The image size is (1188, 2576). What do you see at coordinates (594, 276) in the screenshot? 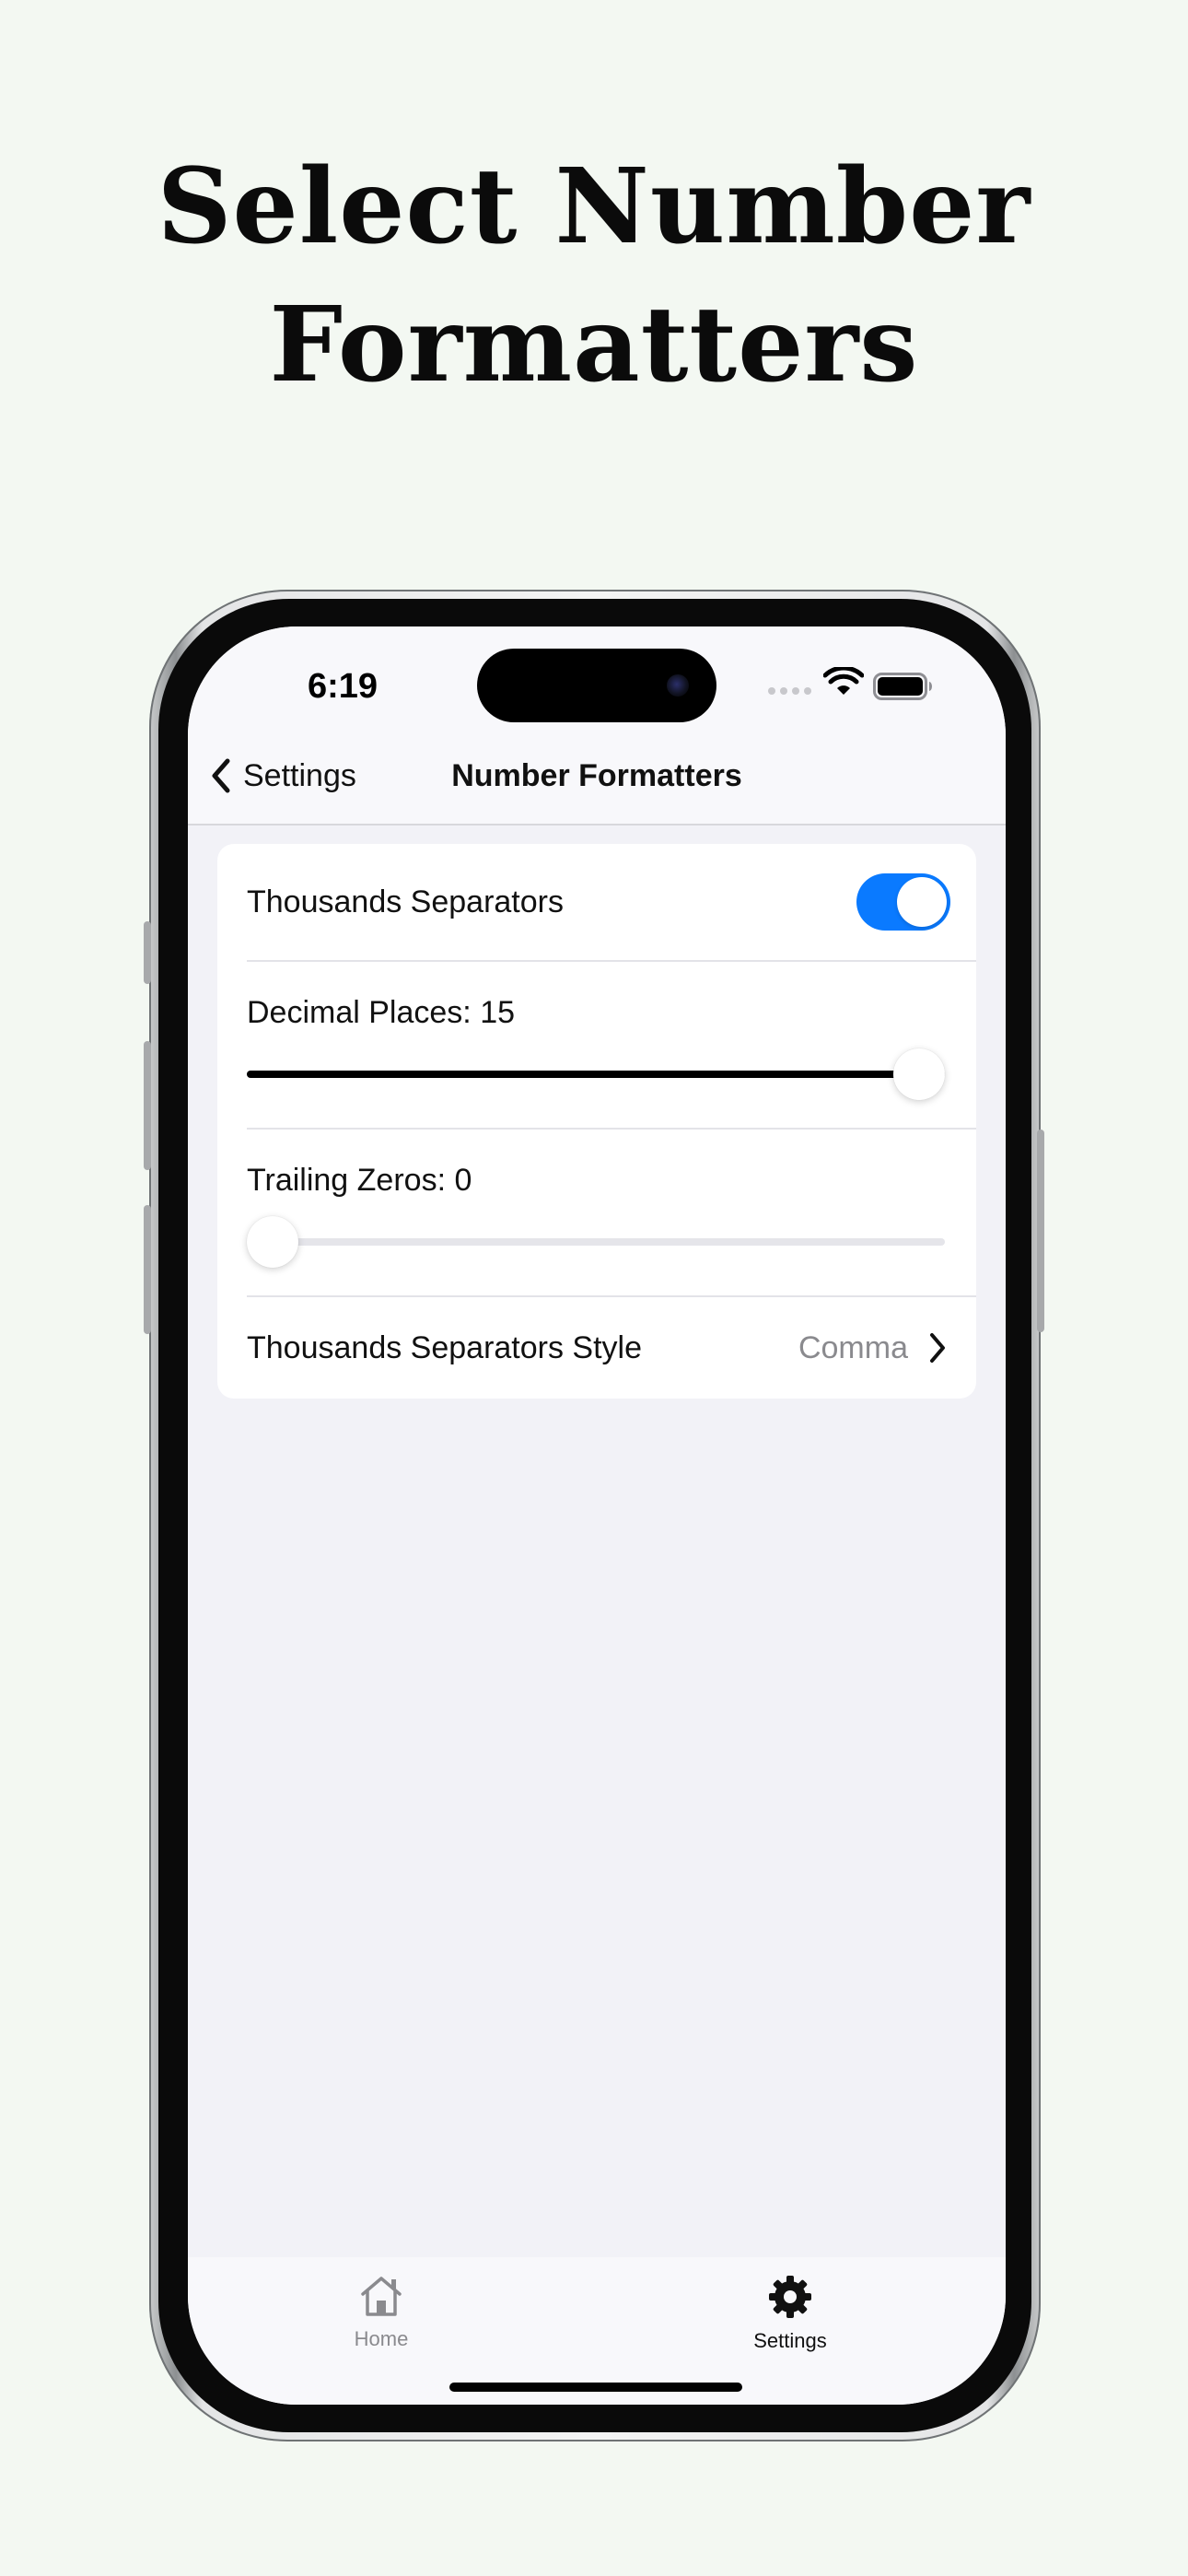
I see `page-headline: Select Number Formatters` at bounding box center [594, 276].